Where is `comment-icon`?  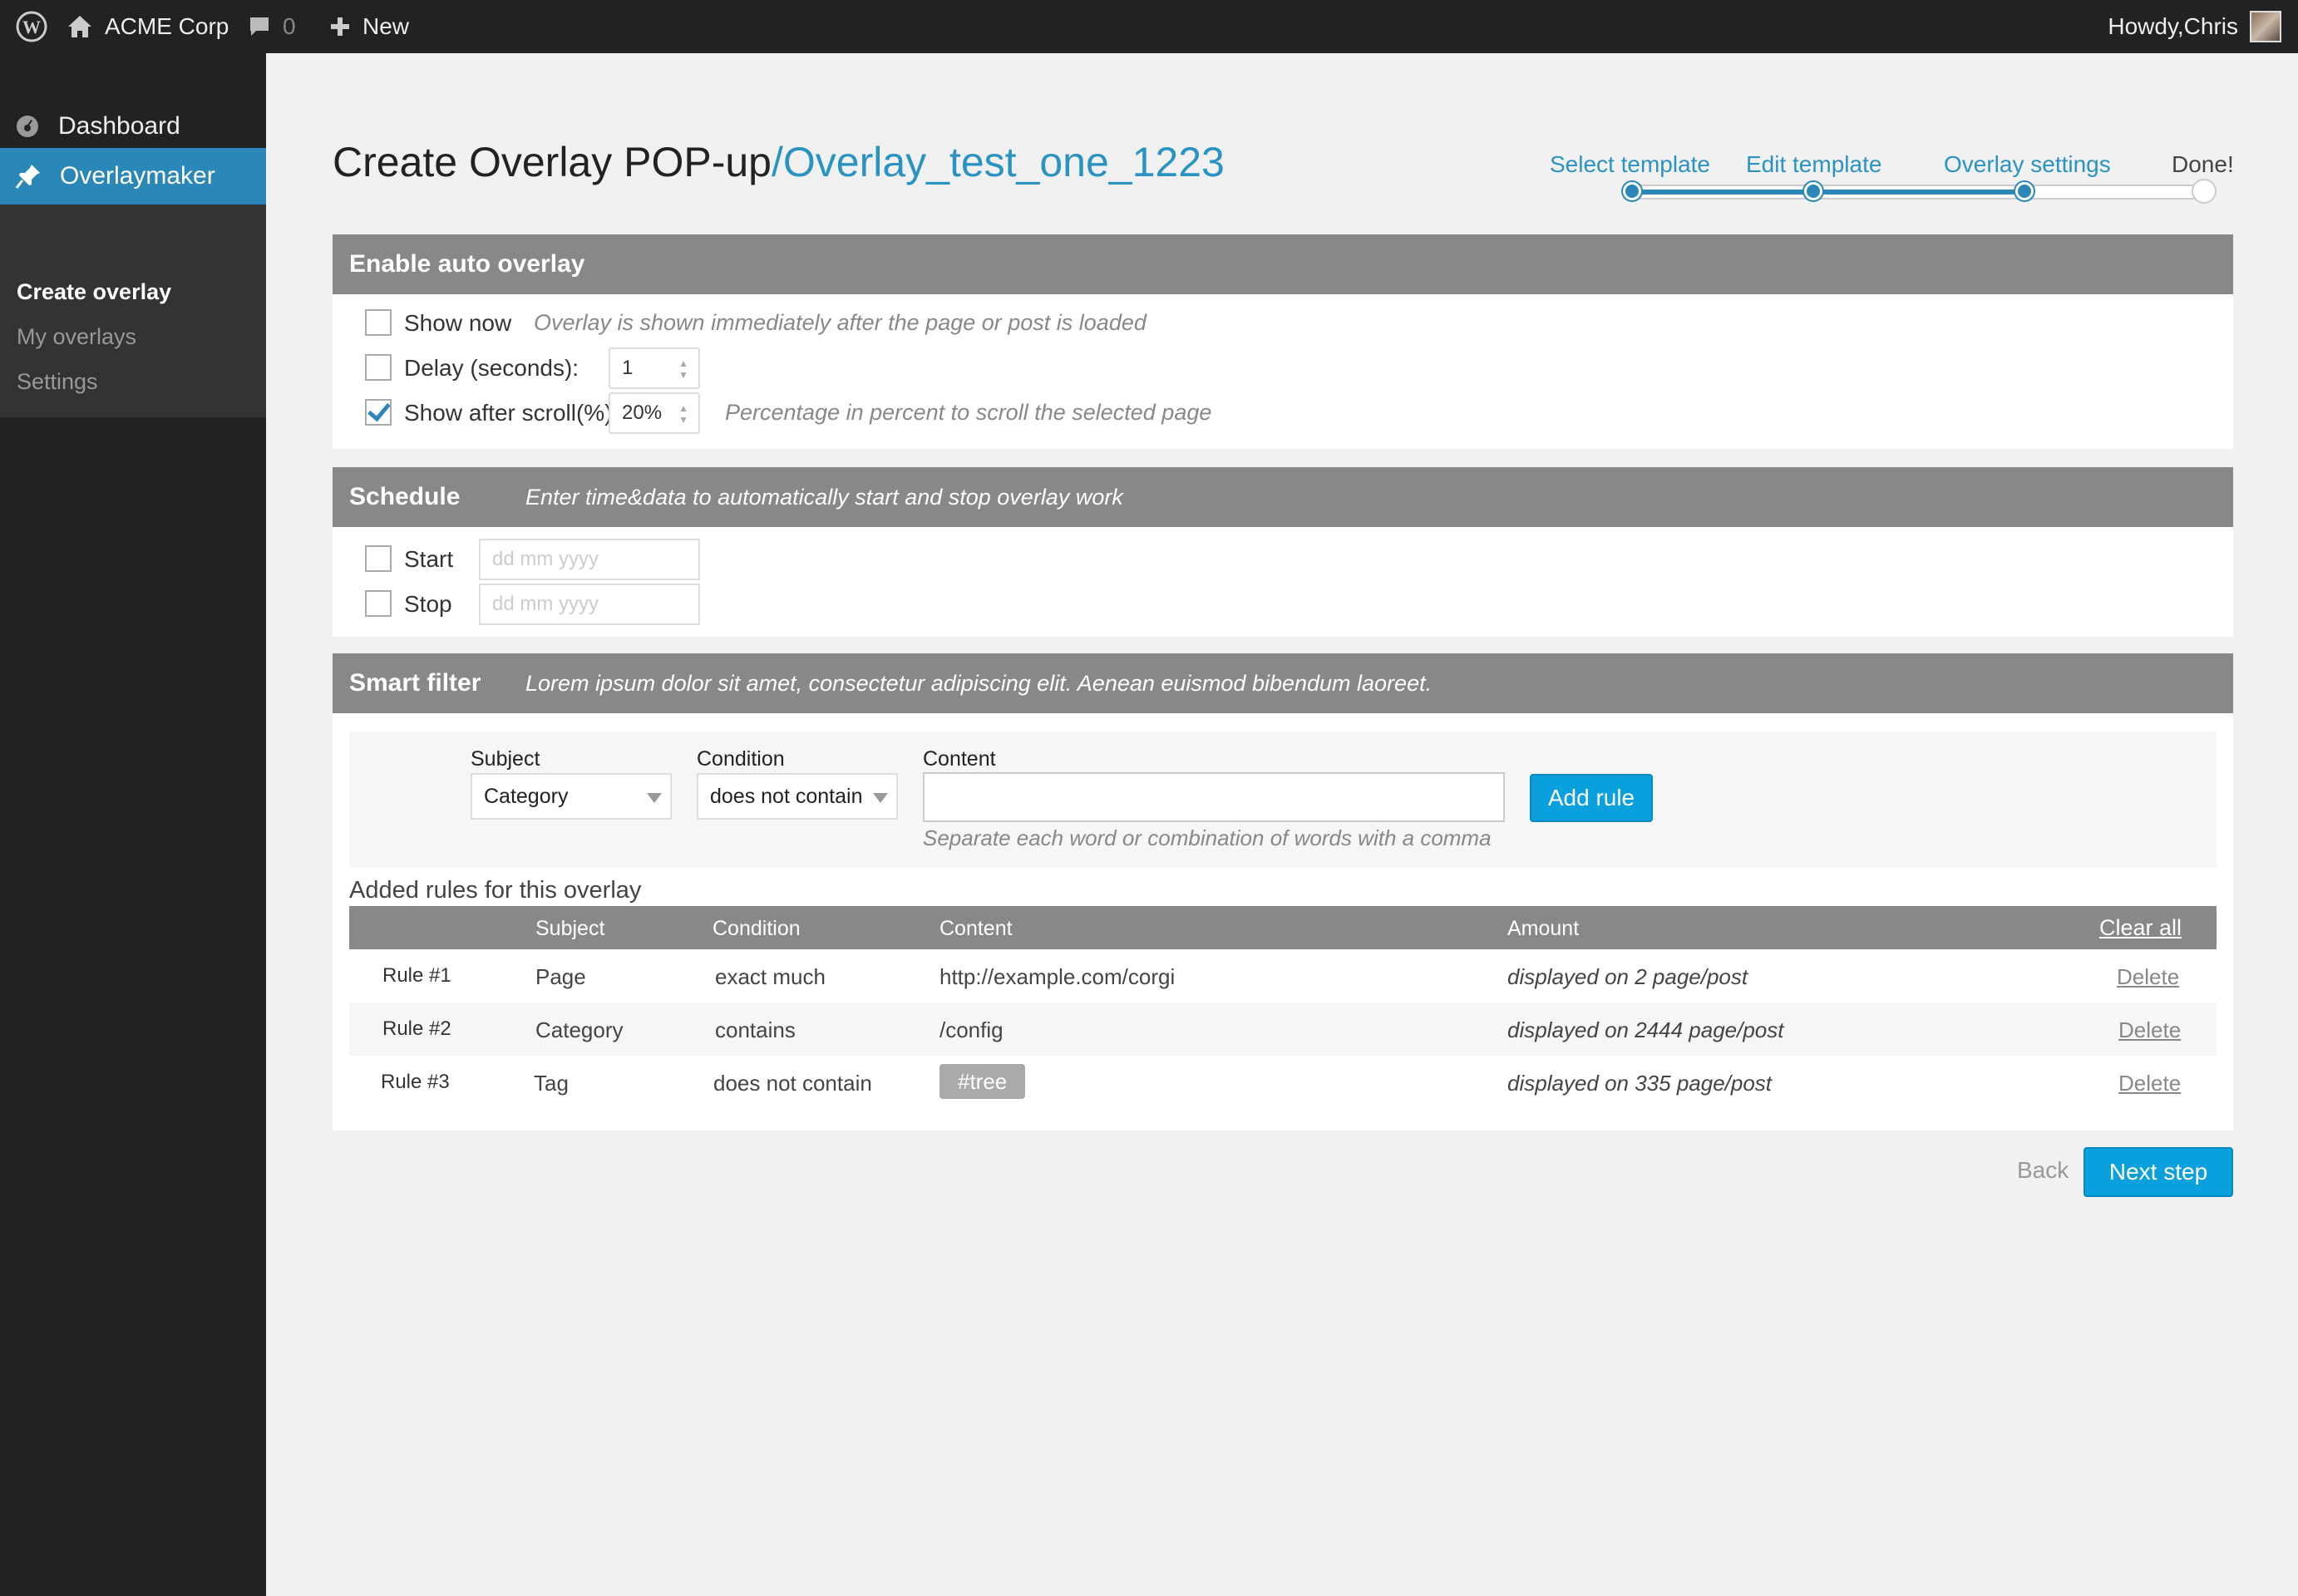
comment-icon is located at coordinates (259, 26).